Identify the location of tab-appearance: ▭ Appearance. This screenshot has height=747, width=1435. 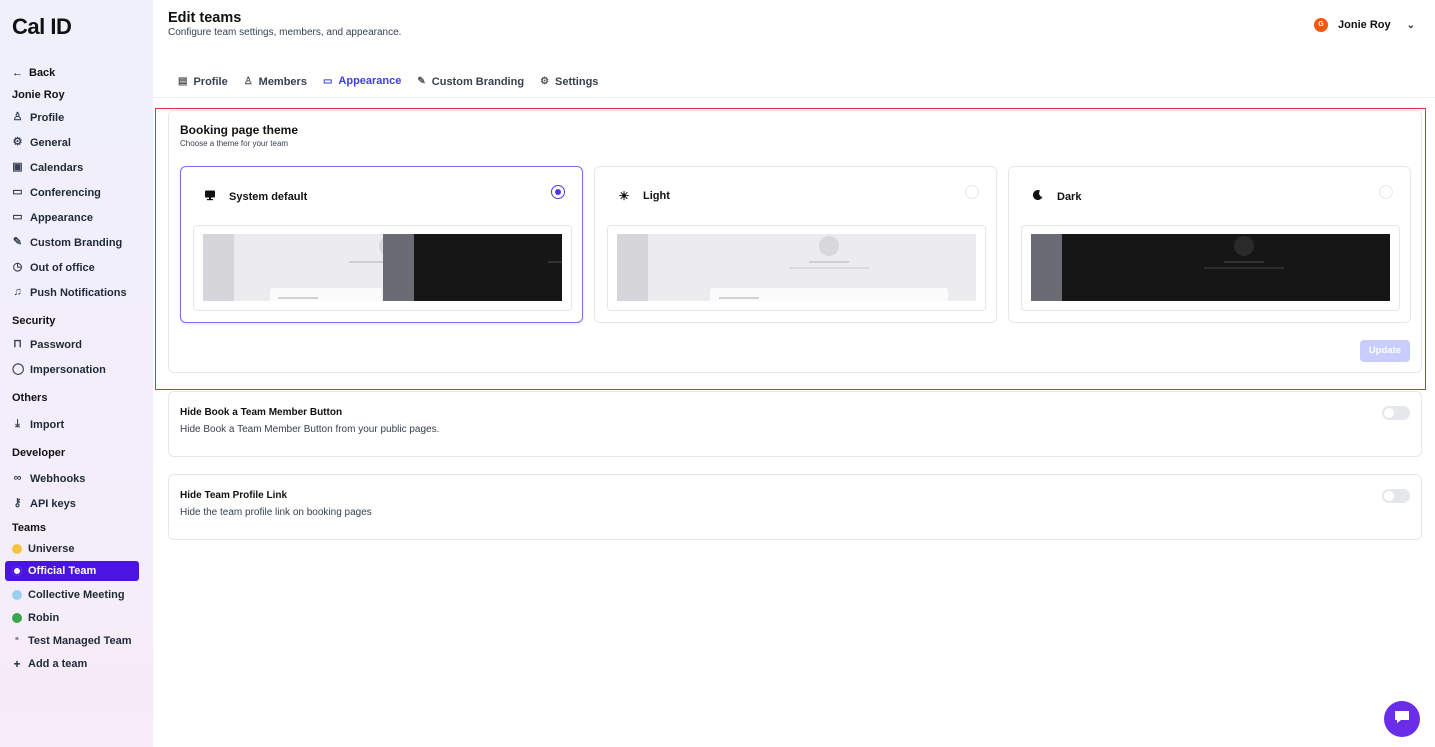
(362, 84).